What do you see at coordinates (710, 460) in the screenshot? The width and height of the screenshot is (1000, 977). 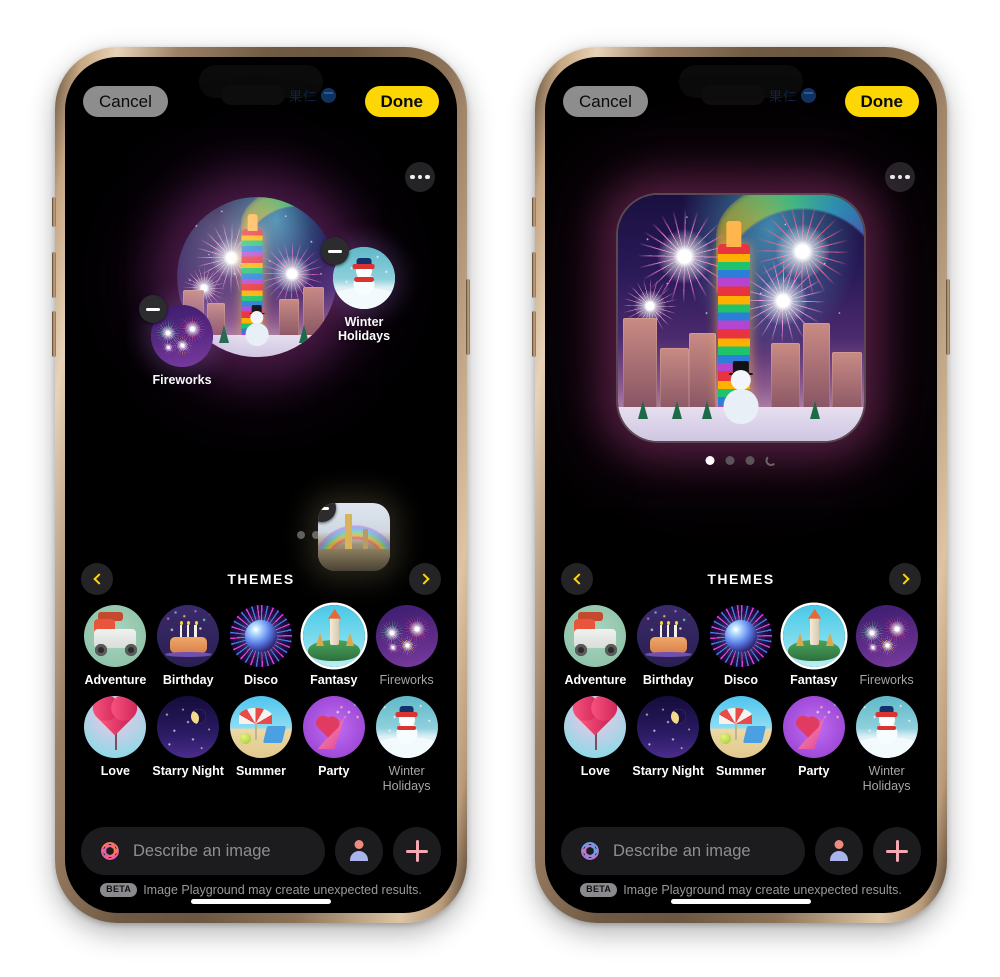 I see `page-dot-active` at bounding box center [710, 460].